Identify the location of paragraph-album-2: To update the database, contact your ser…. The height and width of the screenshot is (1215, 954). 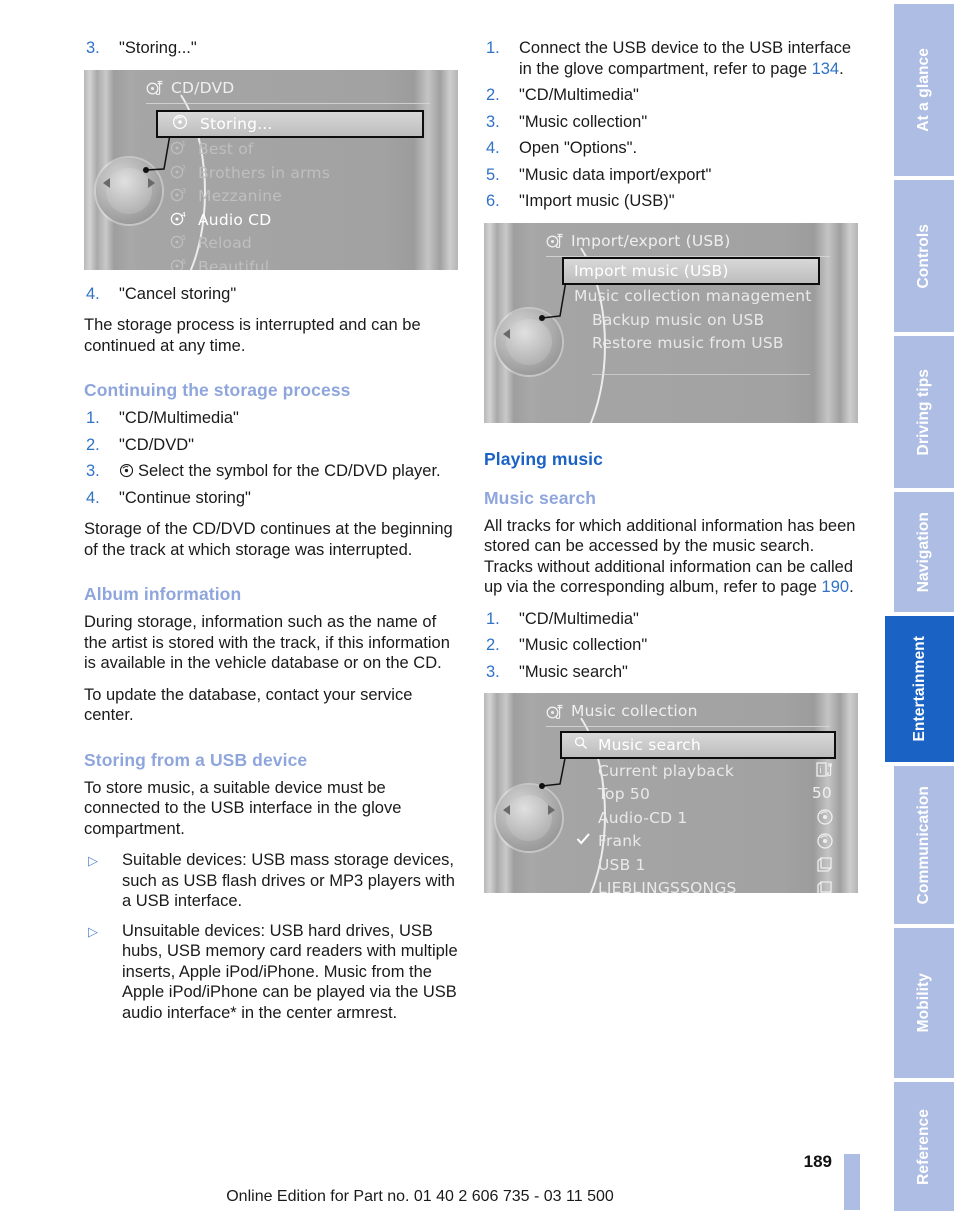
(248, 705).